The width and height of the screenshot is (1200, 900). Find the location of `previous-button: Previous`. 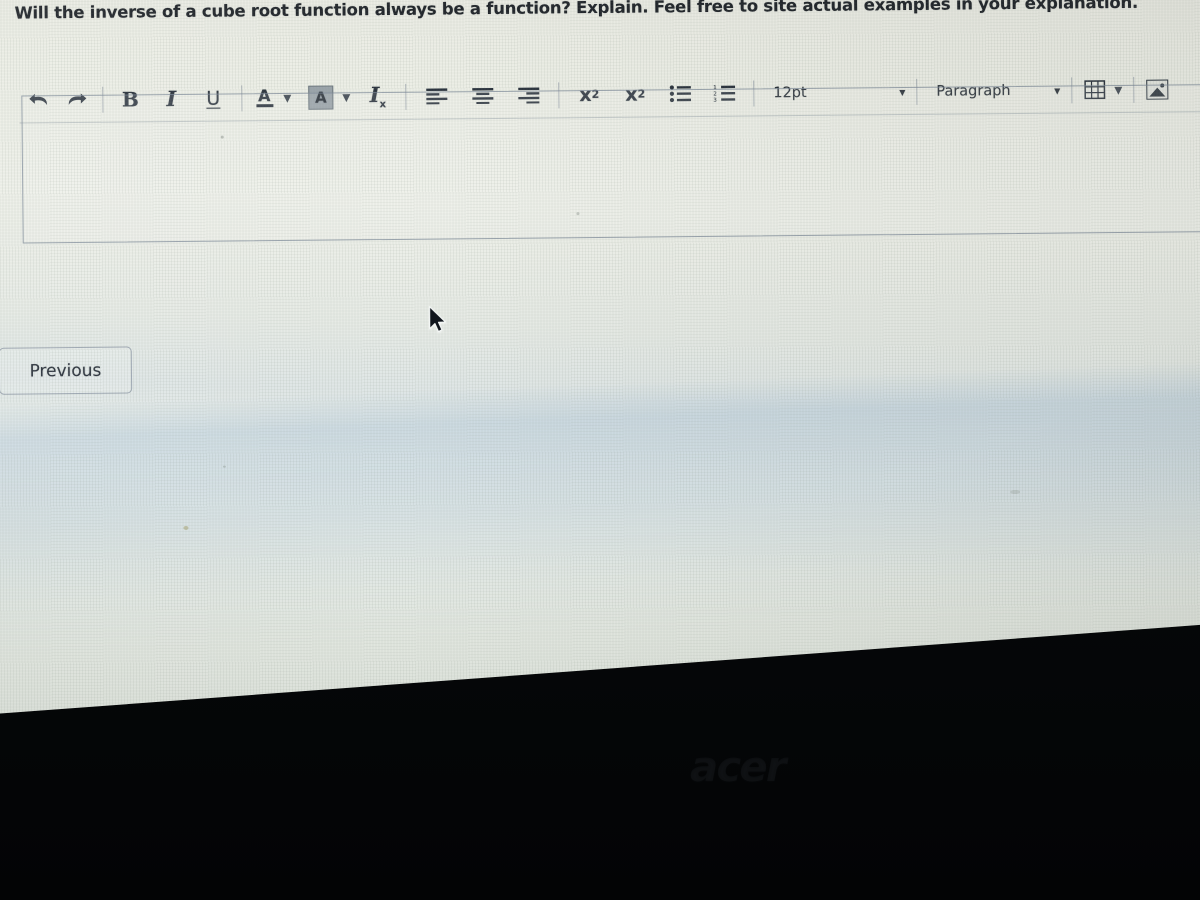

previous-button: Previous is located at coordinates (66, 370).